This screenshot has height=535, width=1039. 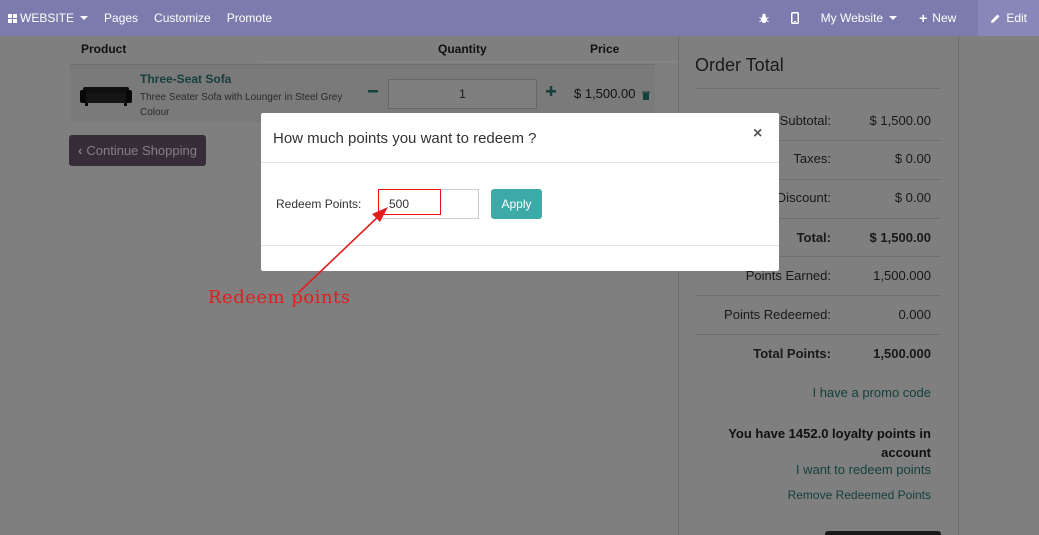 I want to click on annotation-label: Redeem points, so click(x=279, y=297).